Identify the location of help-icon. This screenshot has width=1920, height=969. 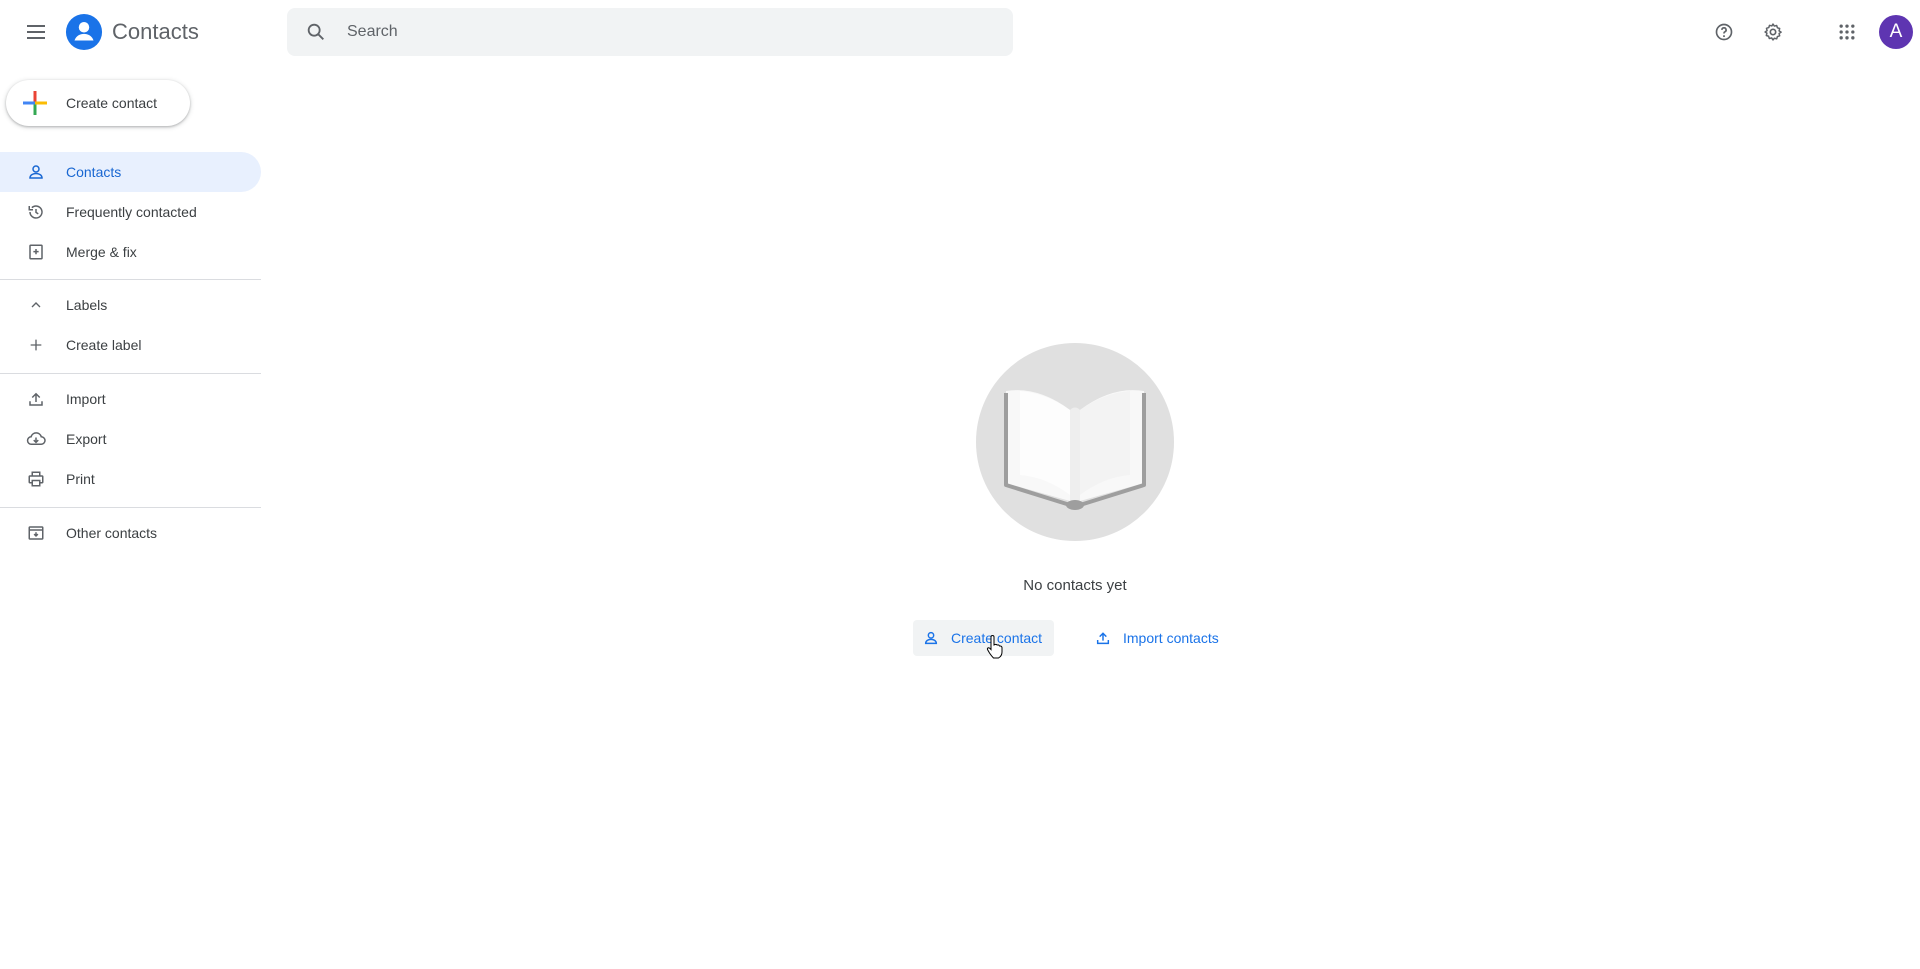
(1724, 32).